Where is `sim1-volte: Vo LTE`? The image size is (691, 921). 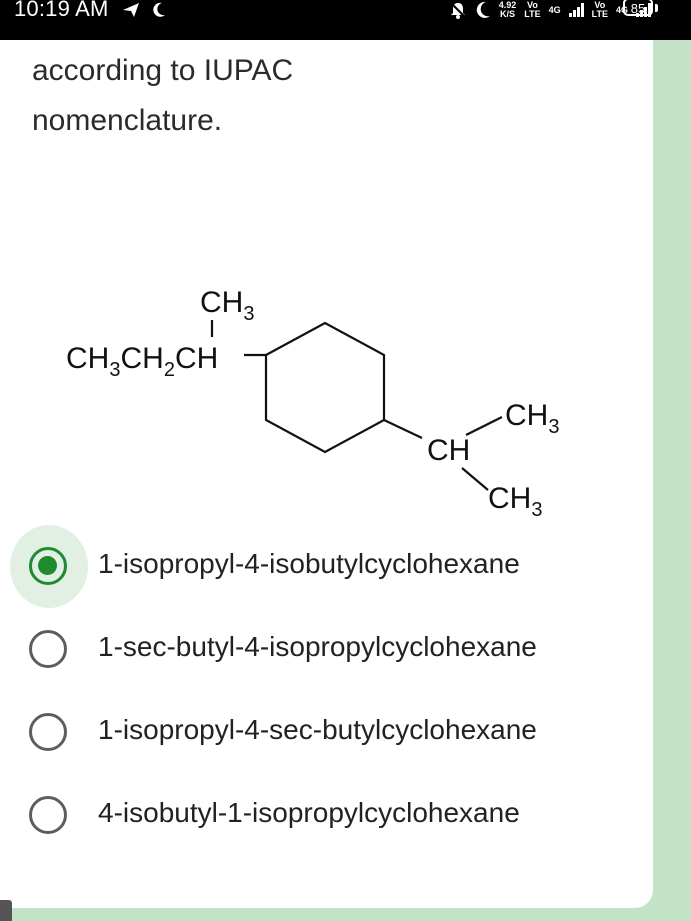
sim1-volte: Vo LTE is located at coordinates (532, 9).